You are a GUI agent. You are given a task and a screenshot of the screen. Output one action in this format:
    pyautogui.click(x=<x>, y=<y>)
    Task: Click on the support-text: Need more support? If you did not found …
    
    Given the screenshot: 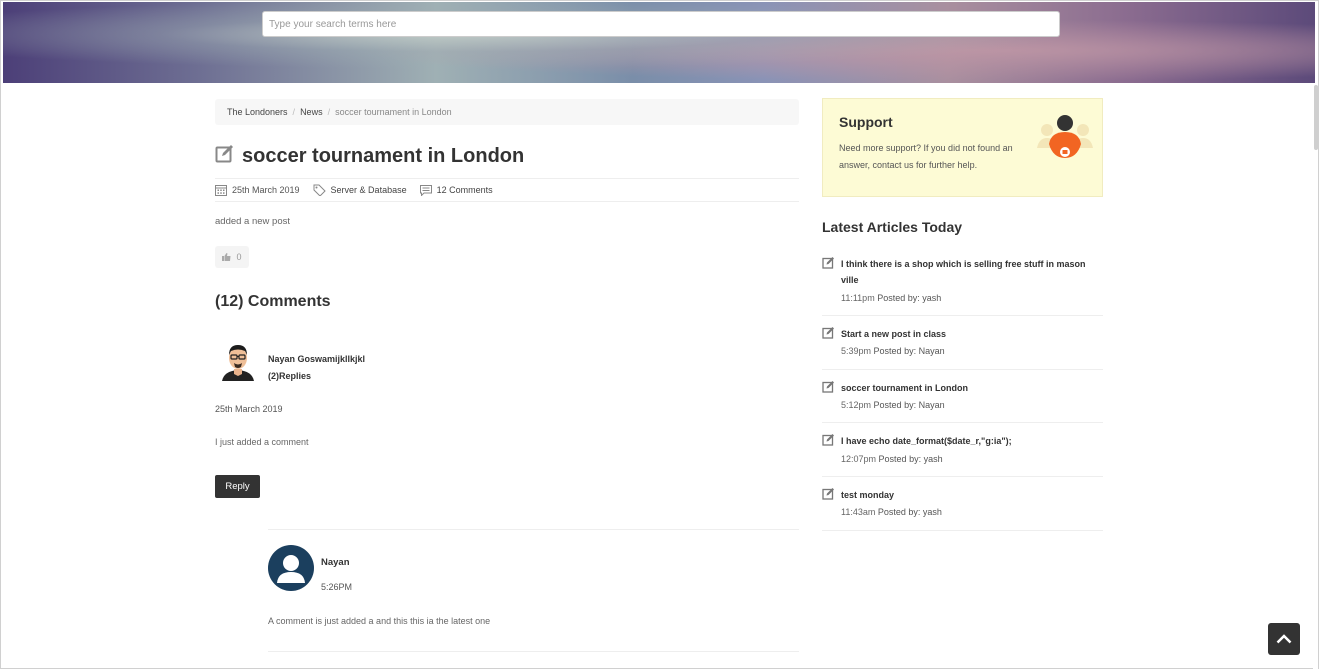 What is the action you would take?
    pyautogui.click(x=926, y=156)
    